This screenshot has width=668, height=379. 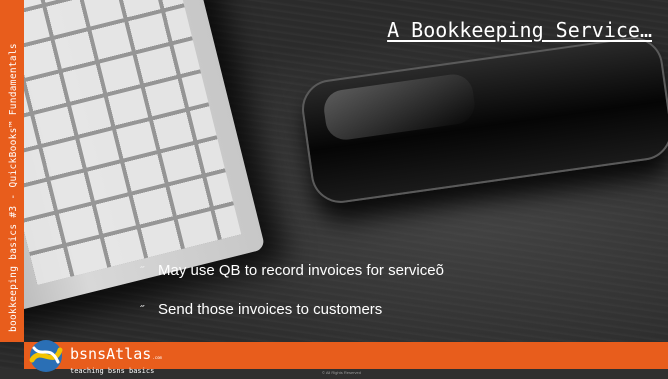 I want to click on phone-screen-reflection, so click(x=399, y=107).